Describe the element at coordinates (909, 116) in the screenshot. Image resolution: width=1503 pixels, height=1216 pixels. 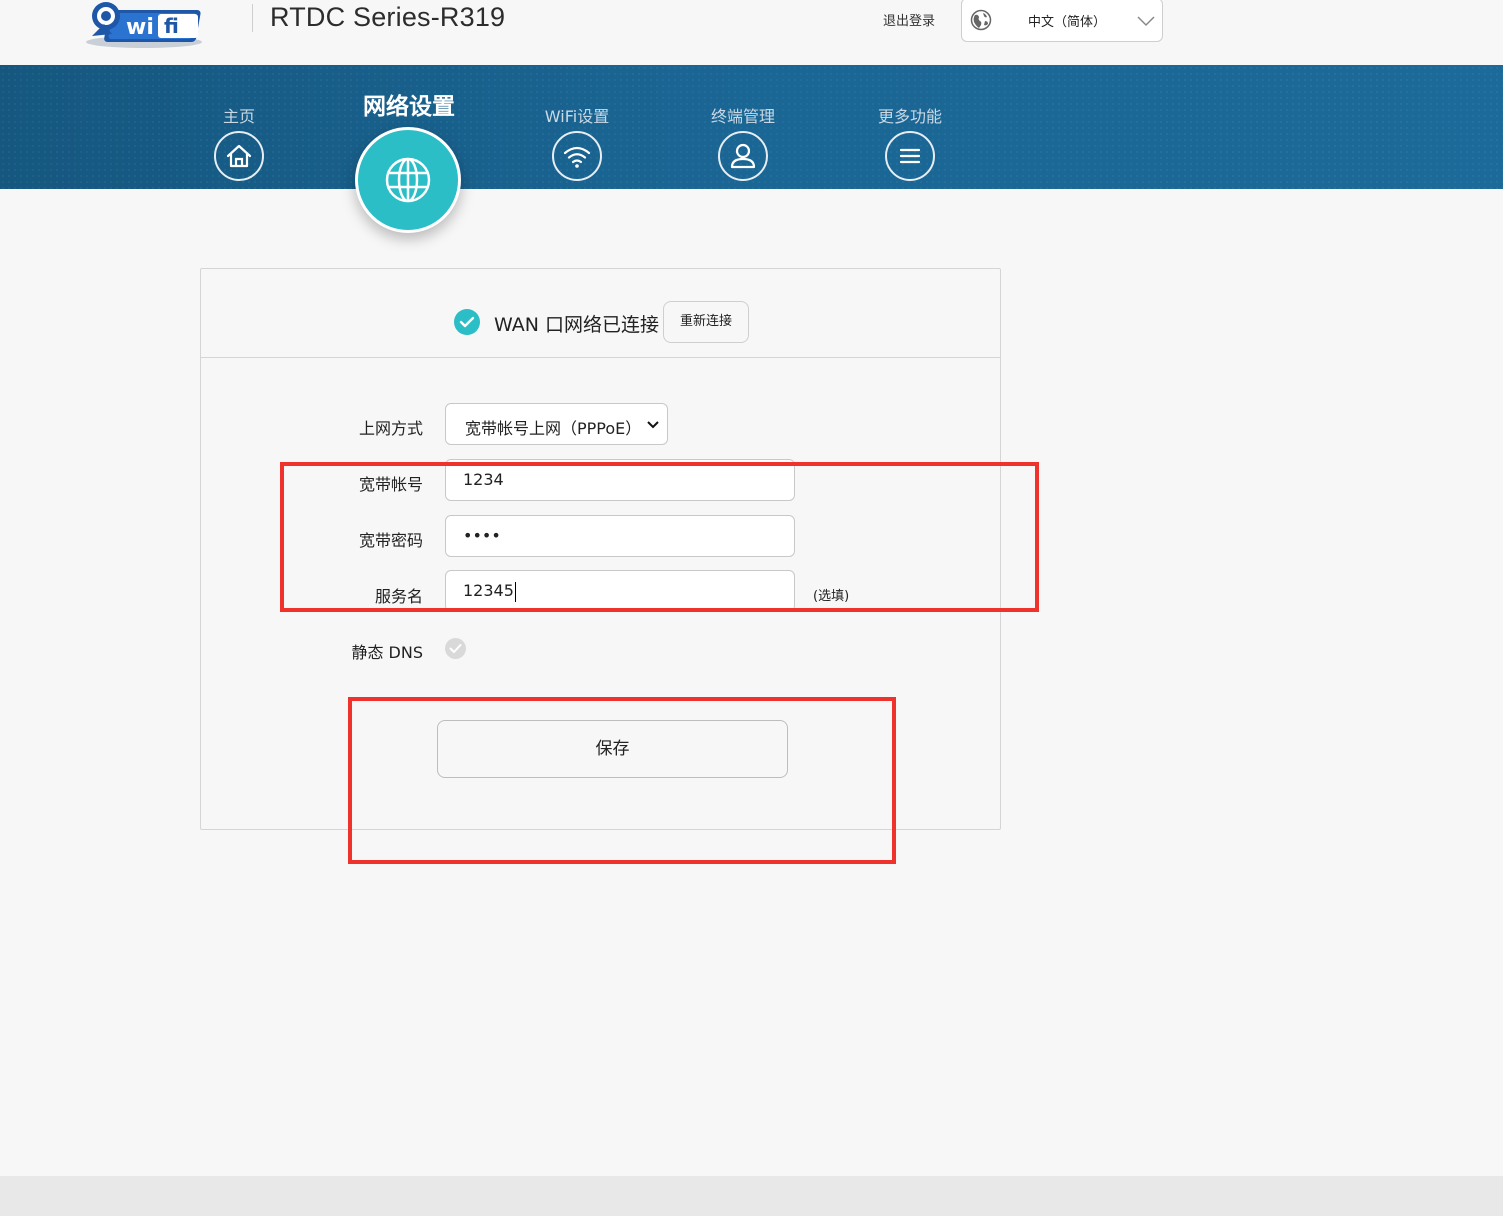
I see `nav-label-more: 更多功能` at that location.